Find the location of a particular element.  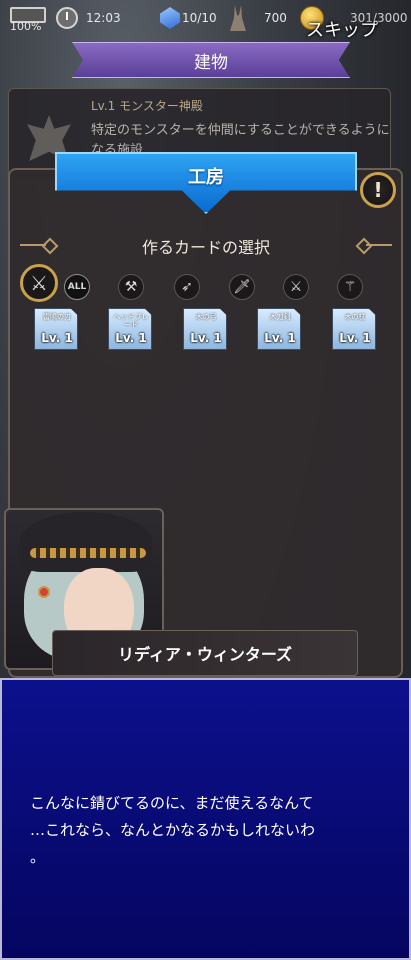

portrait-hat-band is located at coordinates (88, 553).